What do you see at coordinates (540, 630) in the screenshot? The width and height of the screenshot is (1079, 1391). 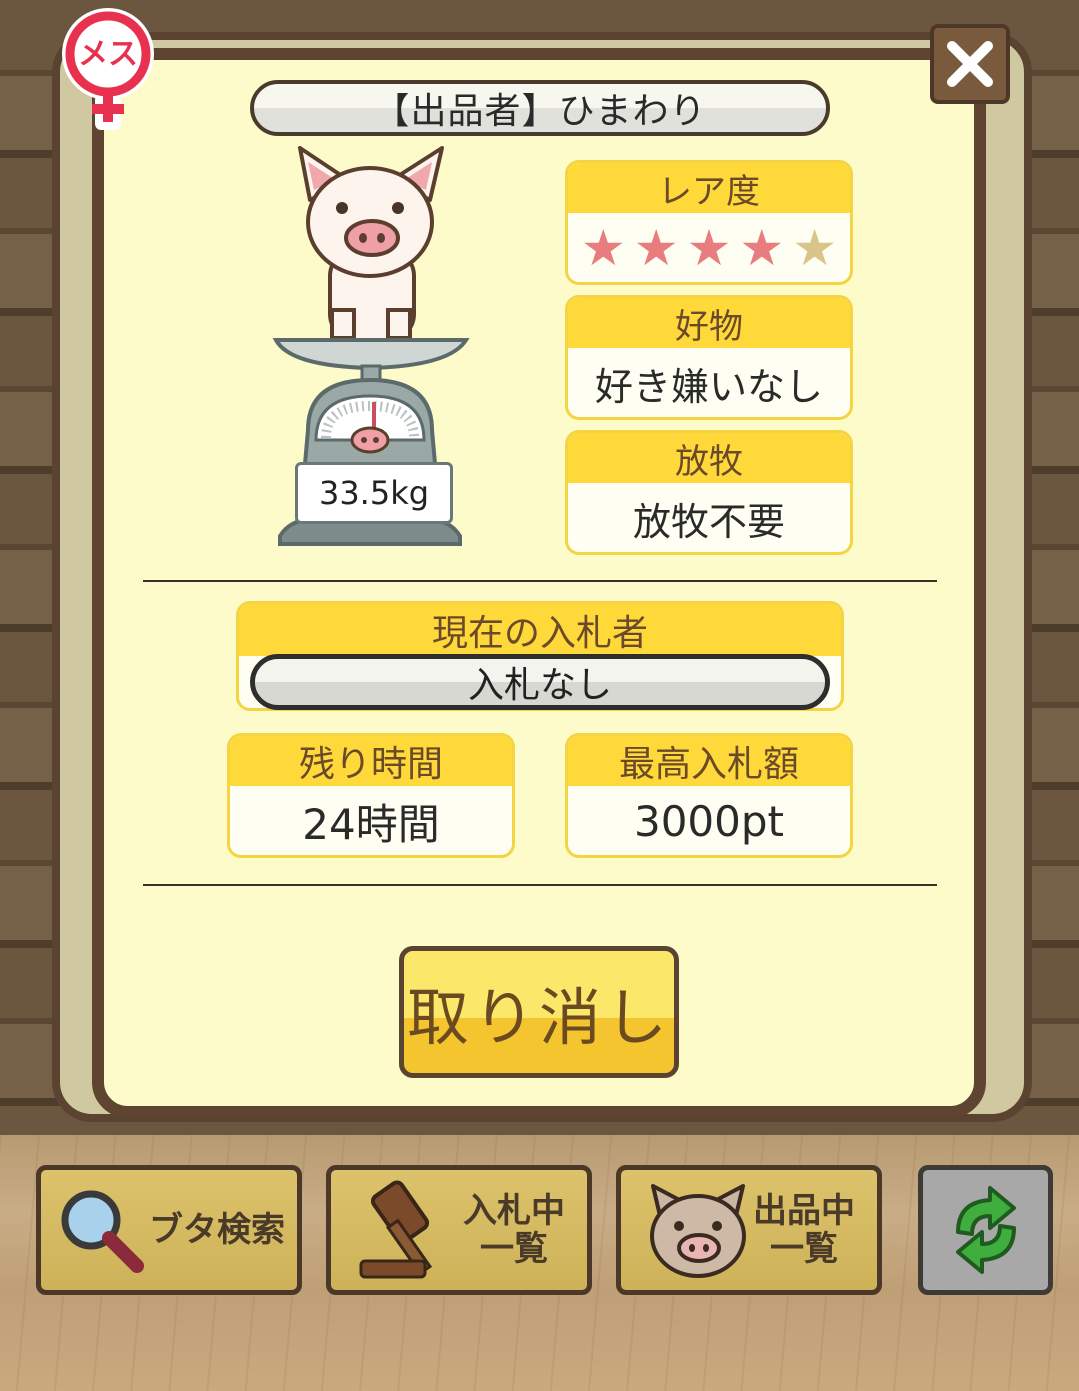 I see `current-bidder-label: 現在の入札者` at bounding box center [540, 630].